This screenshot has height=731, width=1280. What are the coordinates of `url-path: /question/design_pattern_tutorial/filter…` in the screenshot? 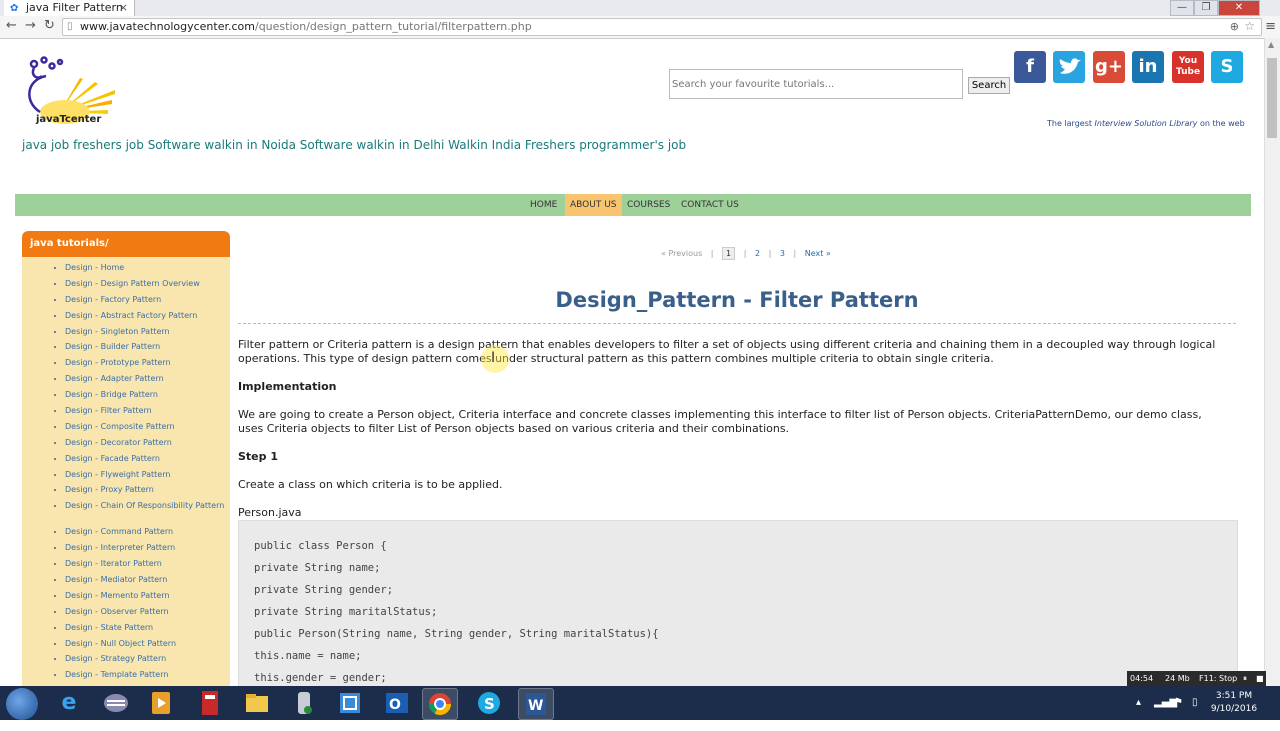 It's located at (393, 26).